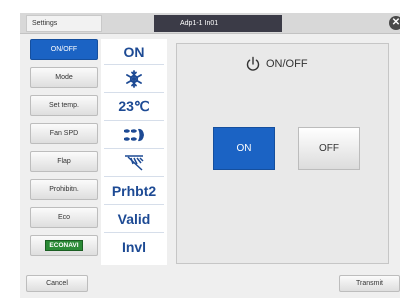 The width and height of the screenshot is (400, 298). What do you see at coordinates (64, 189) in the screenshot?
I see `menu-prohibition-button: Prohibitn.` at bounding box center [64, 189].